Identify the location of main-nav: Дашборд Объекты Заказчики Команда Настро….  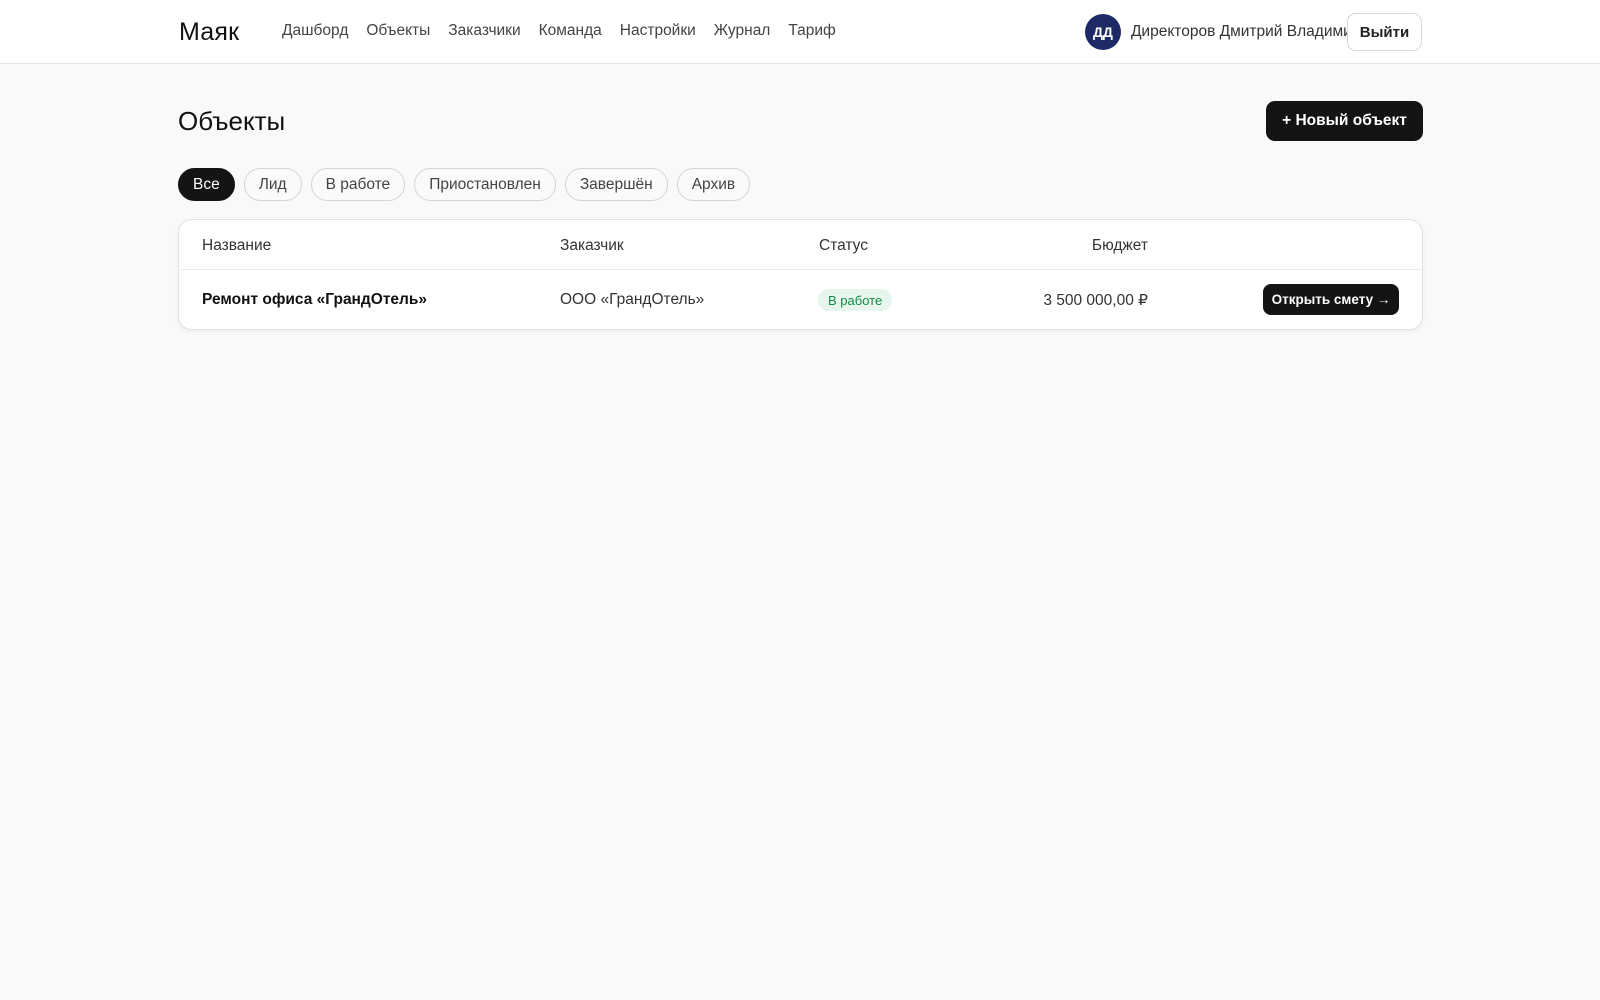
(568, 31).